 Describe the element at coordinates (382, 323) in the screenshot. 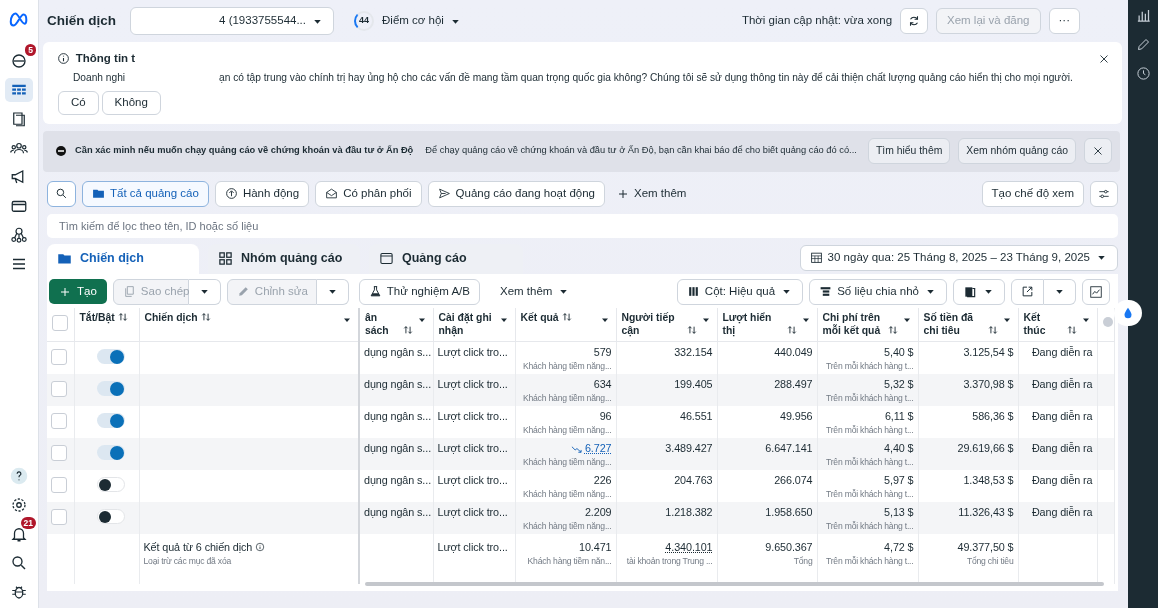

I see `column-header: ân sách` at that location.